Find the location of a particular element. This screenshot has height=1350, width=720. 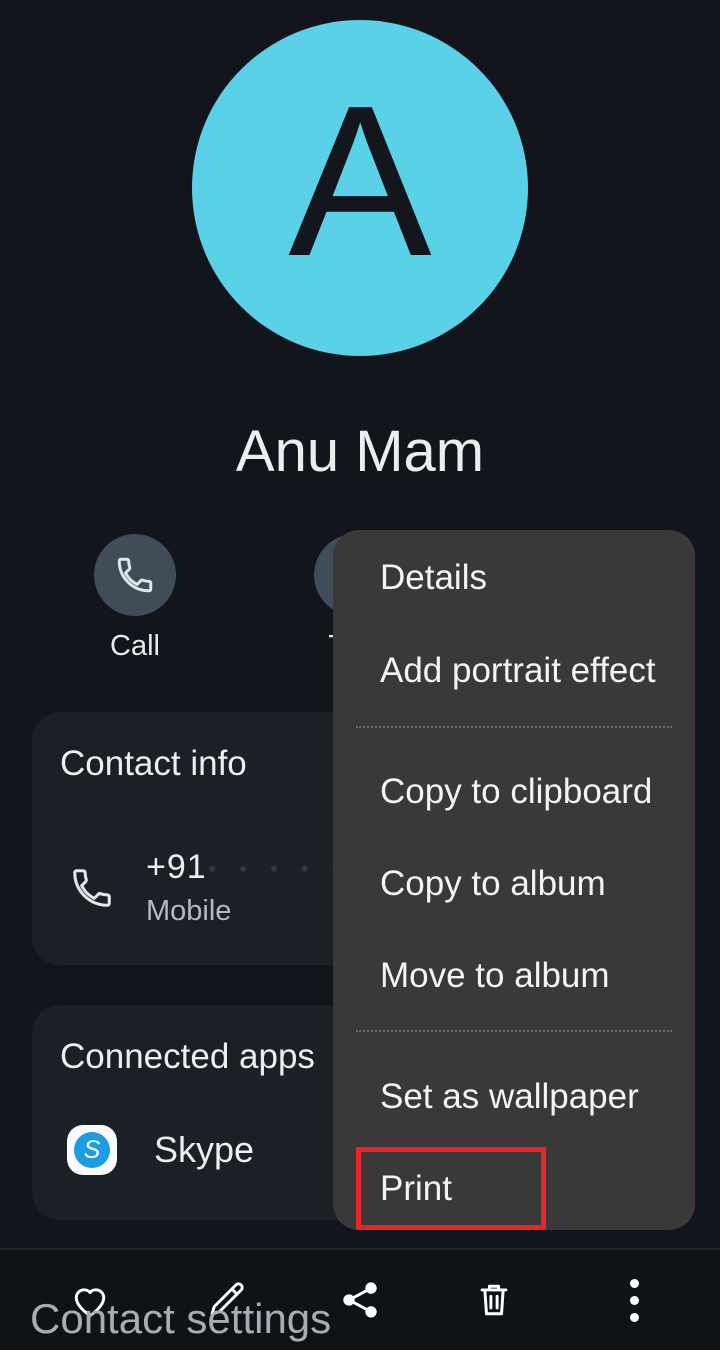

delete-button is located at coordinates (494, 1300).